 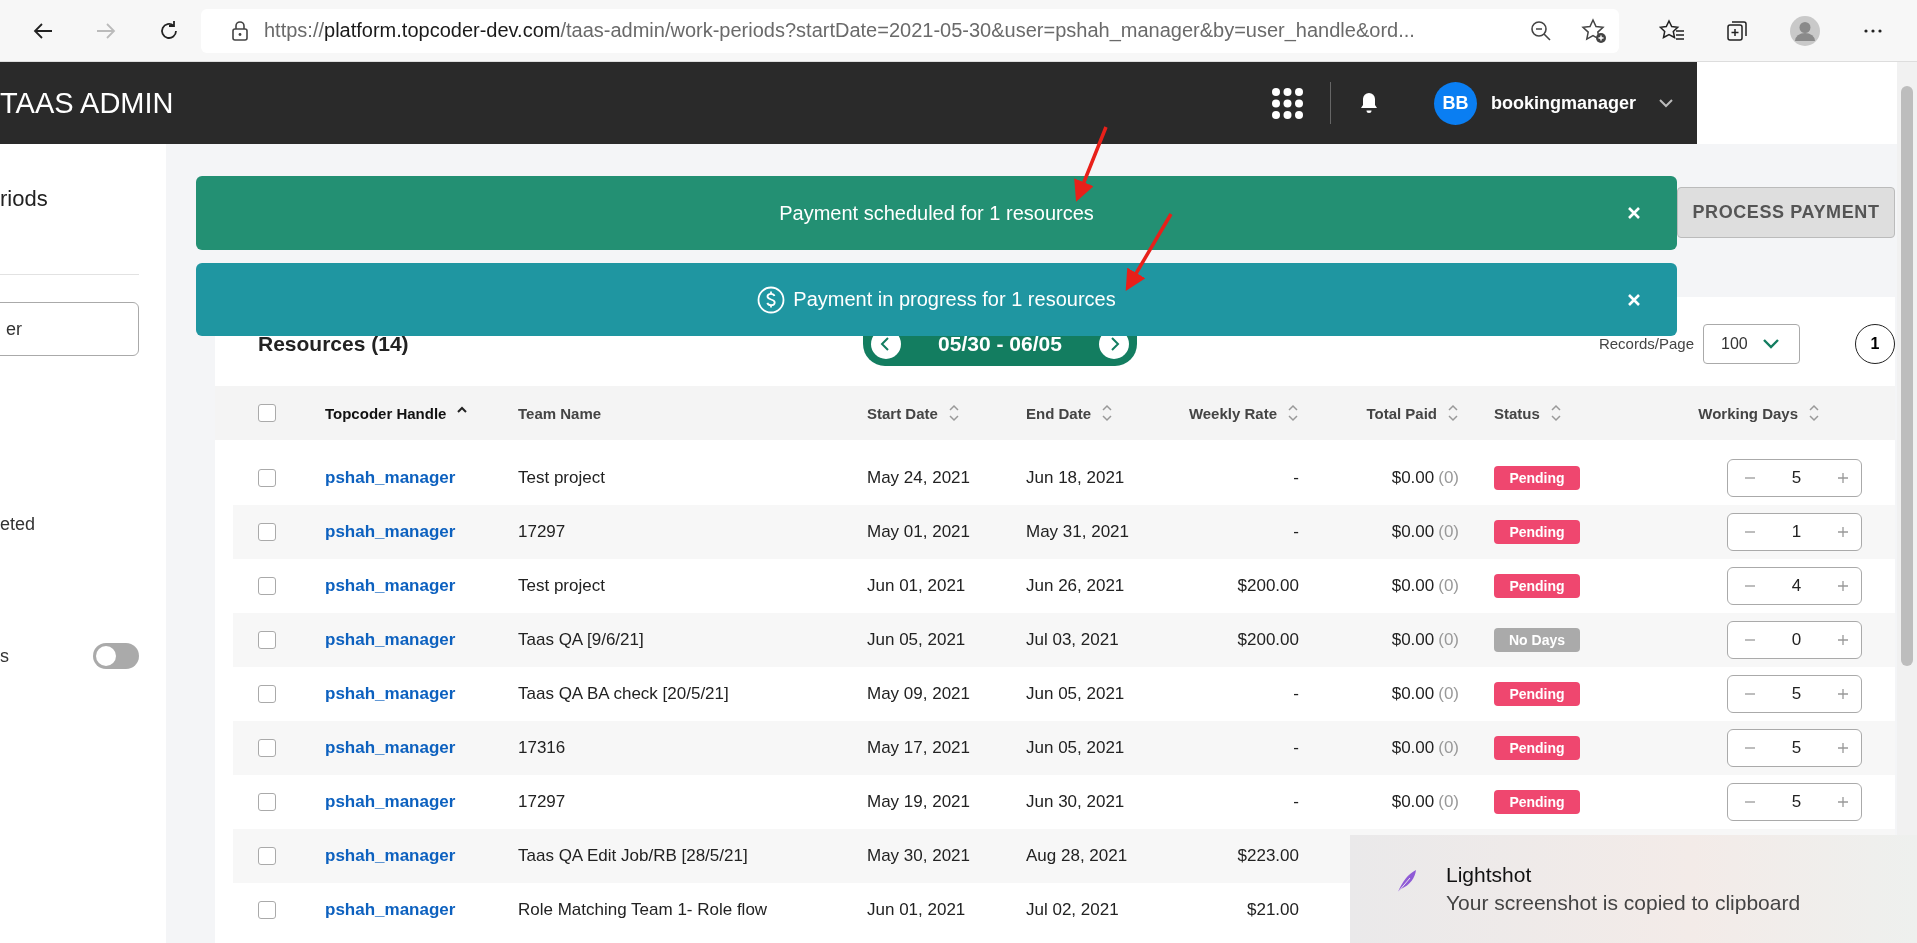 What do you see at coordinates (1273, 910) in the screenshot?
I see `weekly-rate: $21.00` at bounding box center [1273, 910].